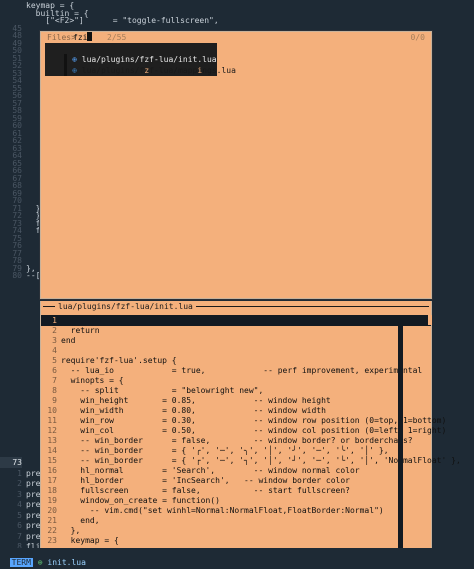 The height and width of the screenshot is (569, 474). Describe the element at coordinates (19, 504) in the screenshot. I see `line-number: 4` at that location.